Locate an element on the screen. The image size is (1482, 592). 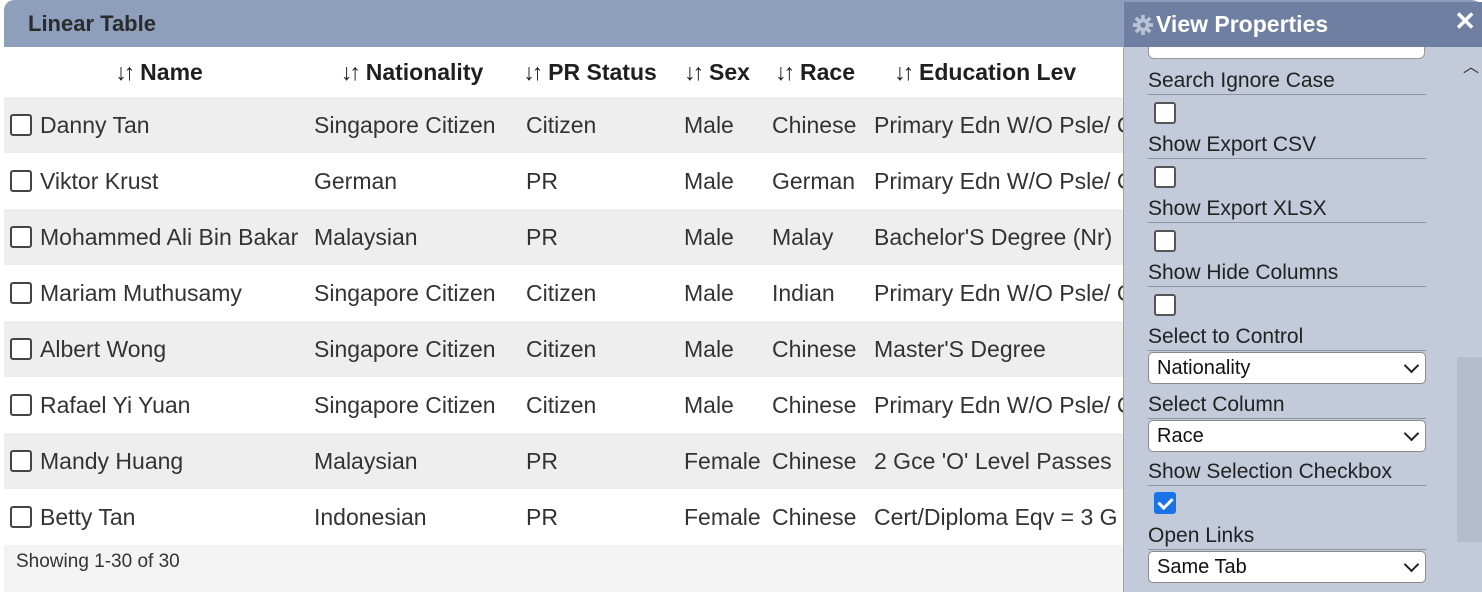
props-title: View Properties is located at coordinates (1242, 24).